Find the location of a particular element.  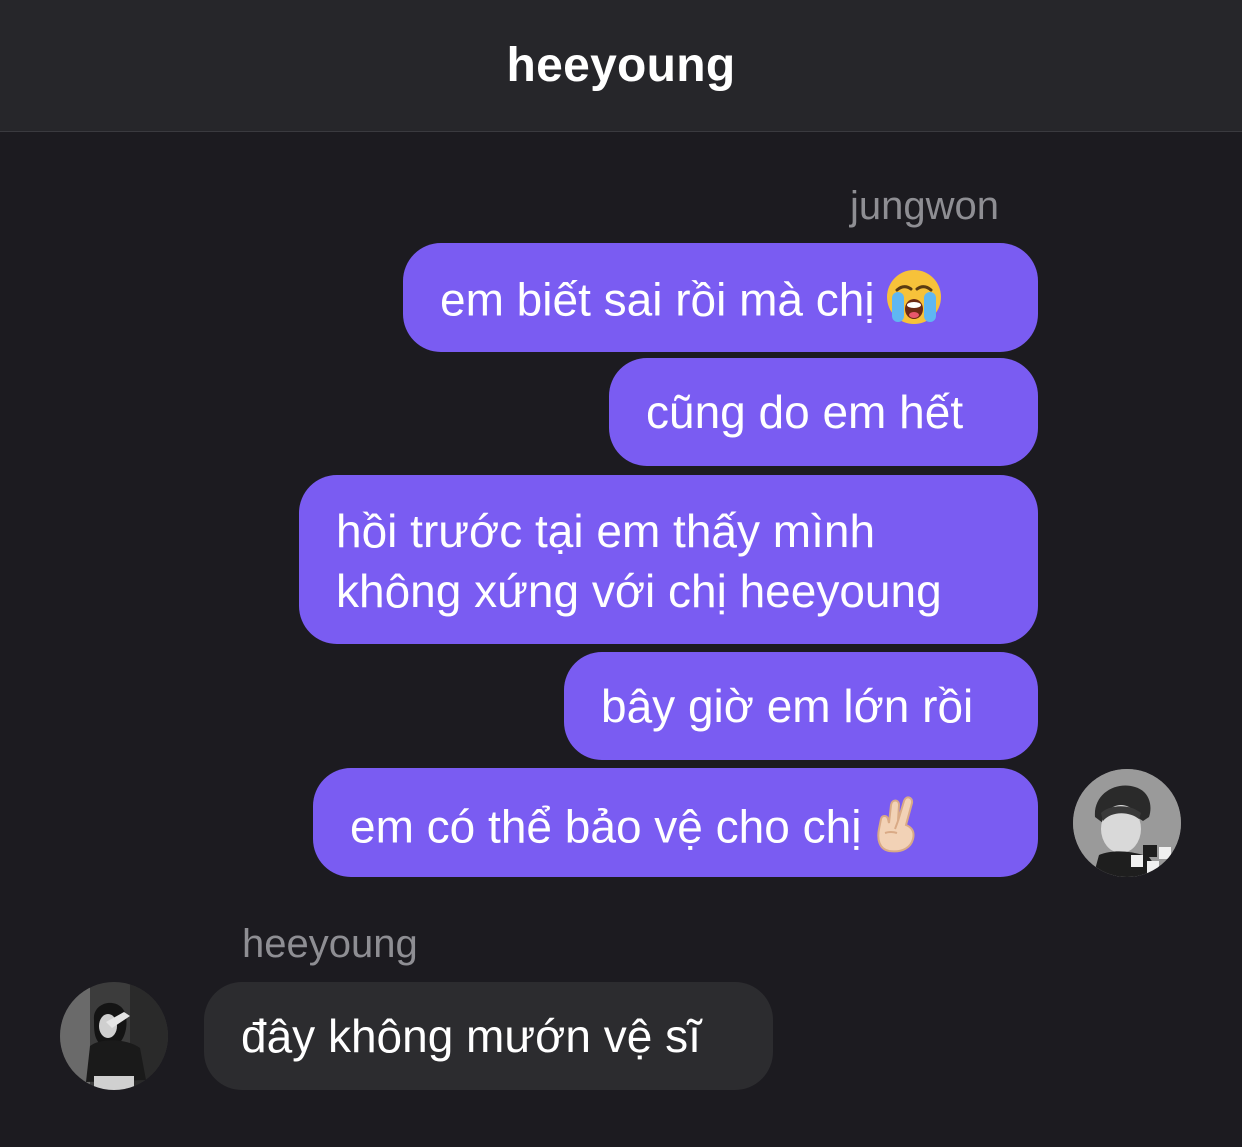

message-text: cũng do em hết is located at coordinates (805, 412).